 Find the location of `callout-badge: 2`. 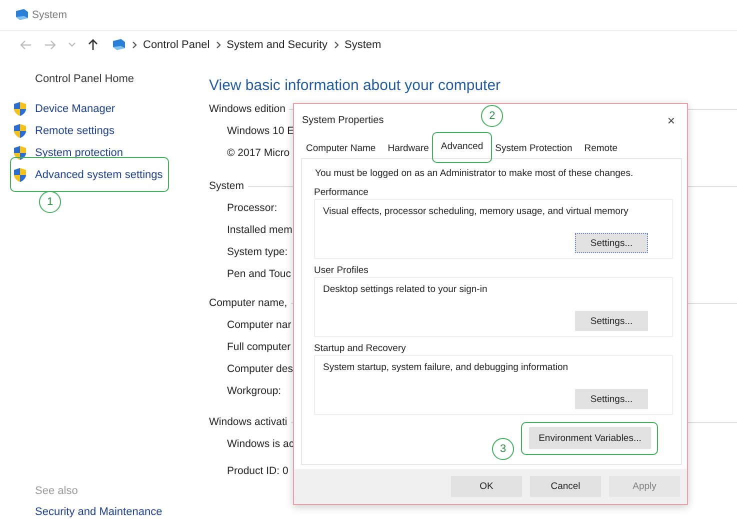

callout-badge: 2 is located at coordinates (492, 116).